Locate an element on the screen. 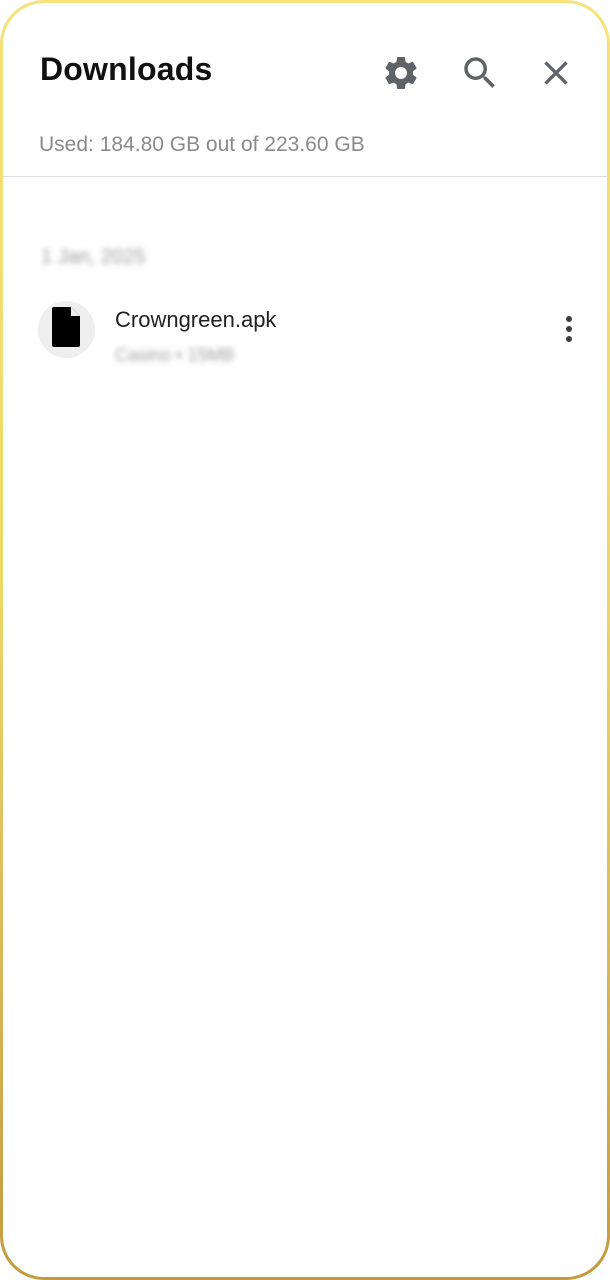 The image size is (610, 1280). settings-button is located at coordinates (401, 73).